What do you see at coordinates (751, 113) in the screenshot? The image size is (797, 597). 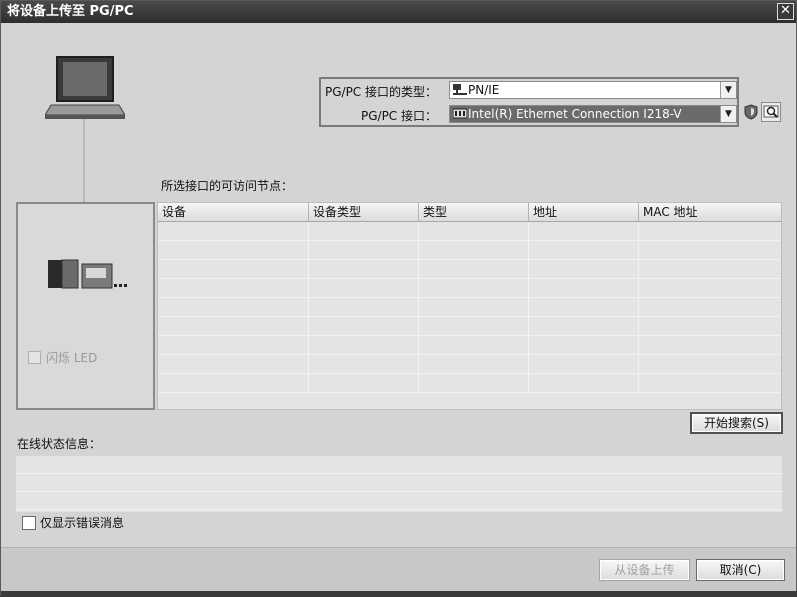 I see `shield-icon` at bounding box center [751, 113].